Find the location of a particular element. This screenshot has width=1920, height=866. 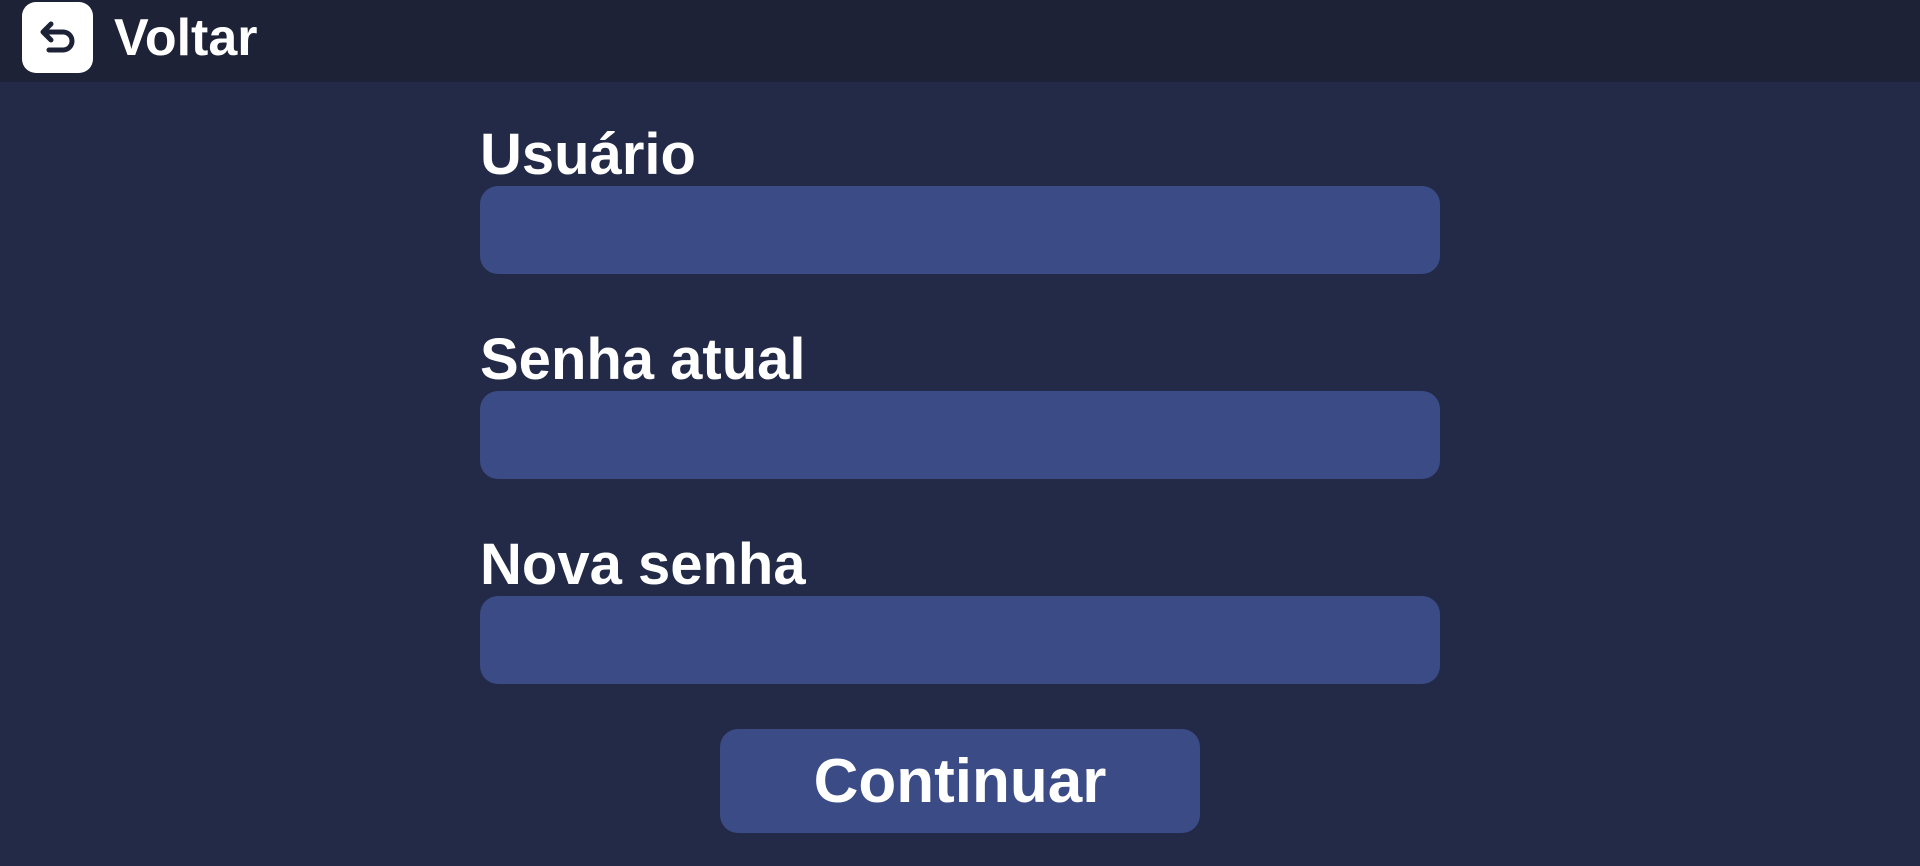

top-bar: Voltar is located at coordinates (960, 41).